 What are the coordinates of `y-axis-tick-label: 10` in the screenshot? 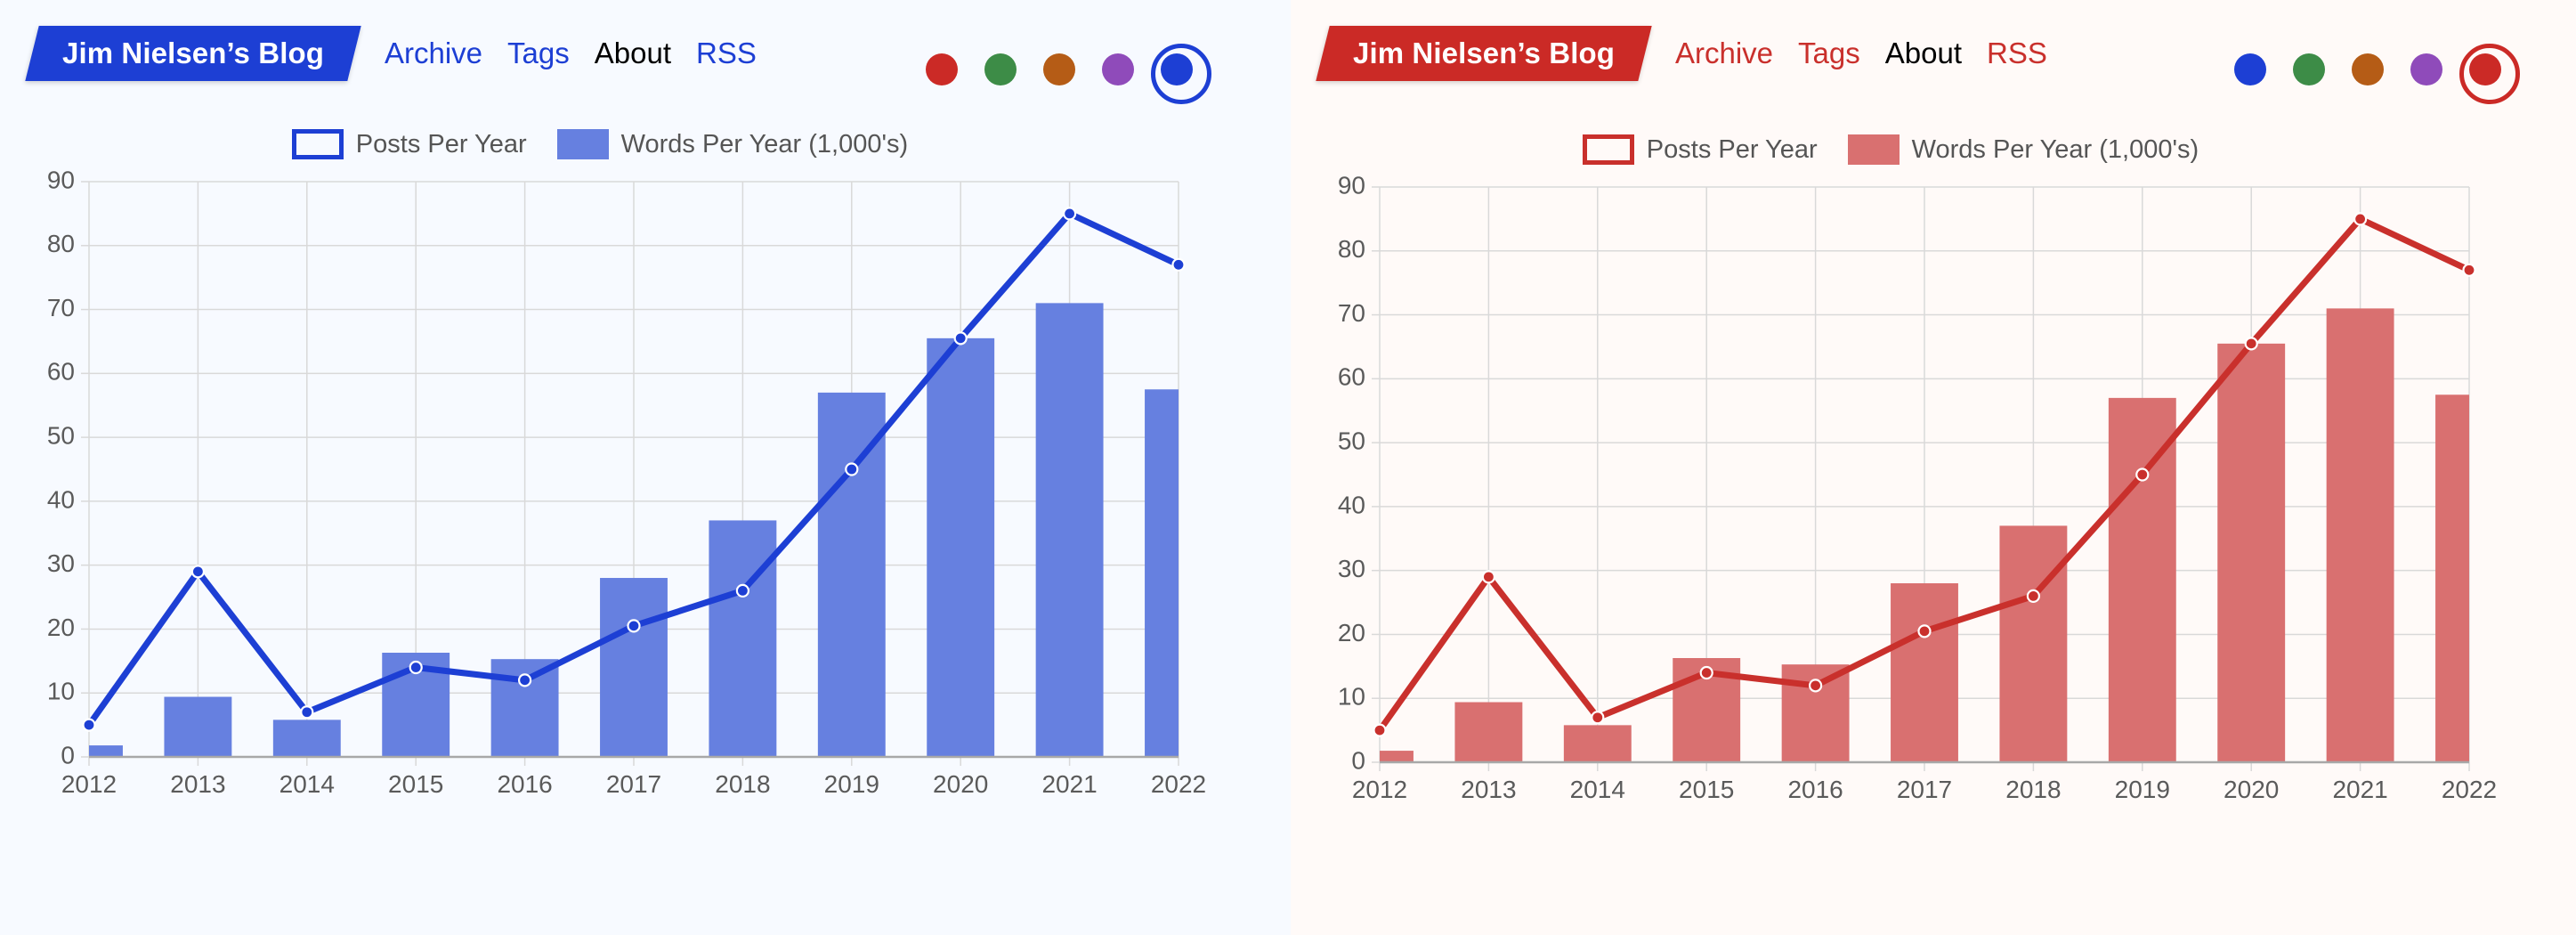 It's located at (61, 691).